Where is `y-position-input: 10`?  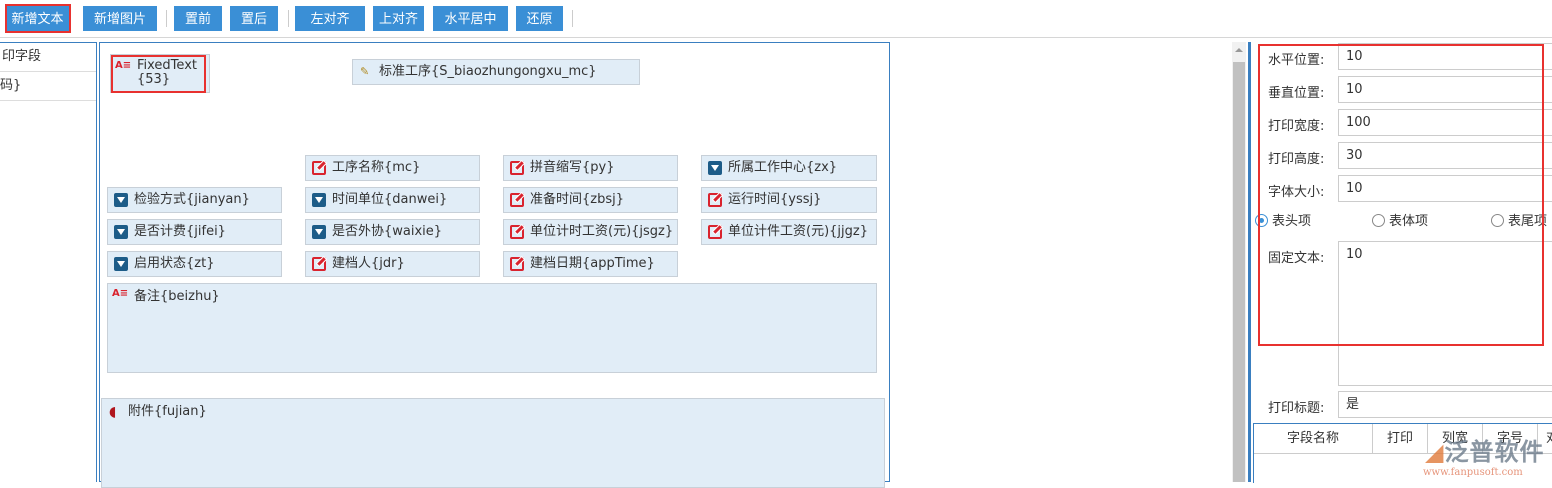
y-position-input: 10 is located at coordinates (1445, 89).